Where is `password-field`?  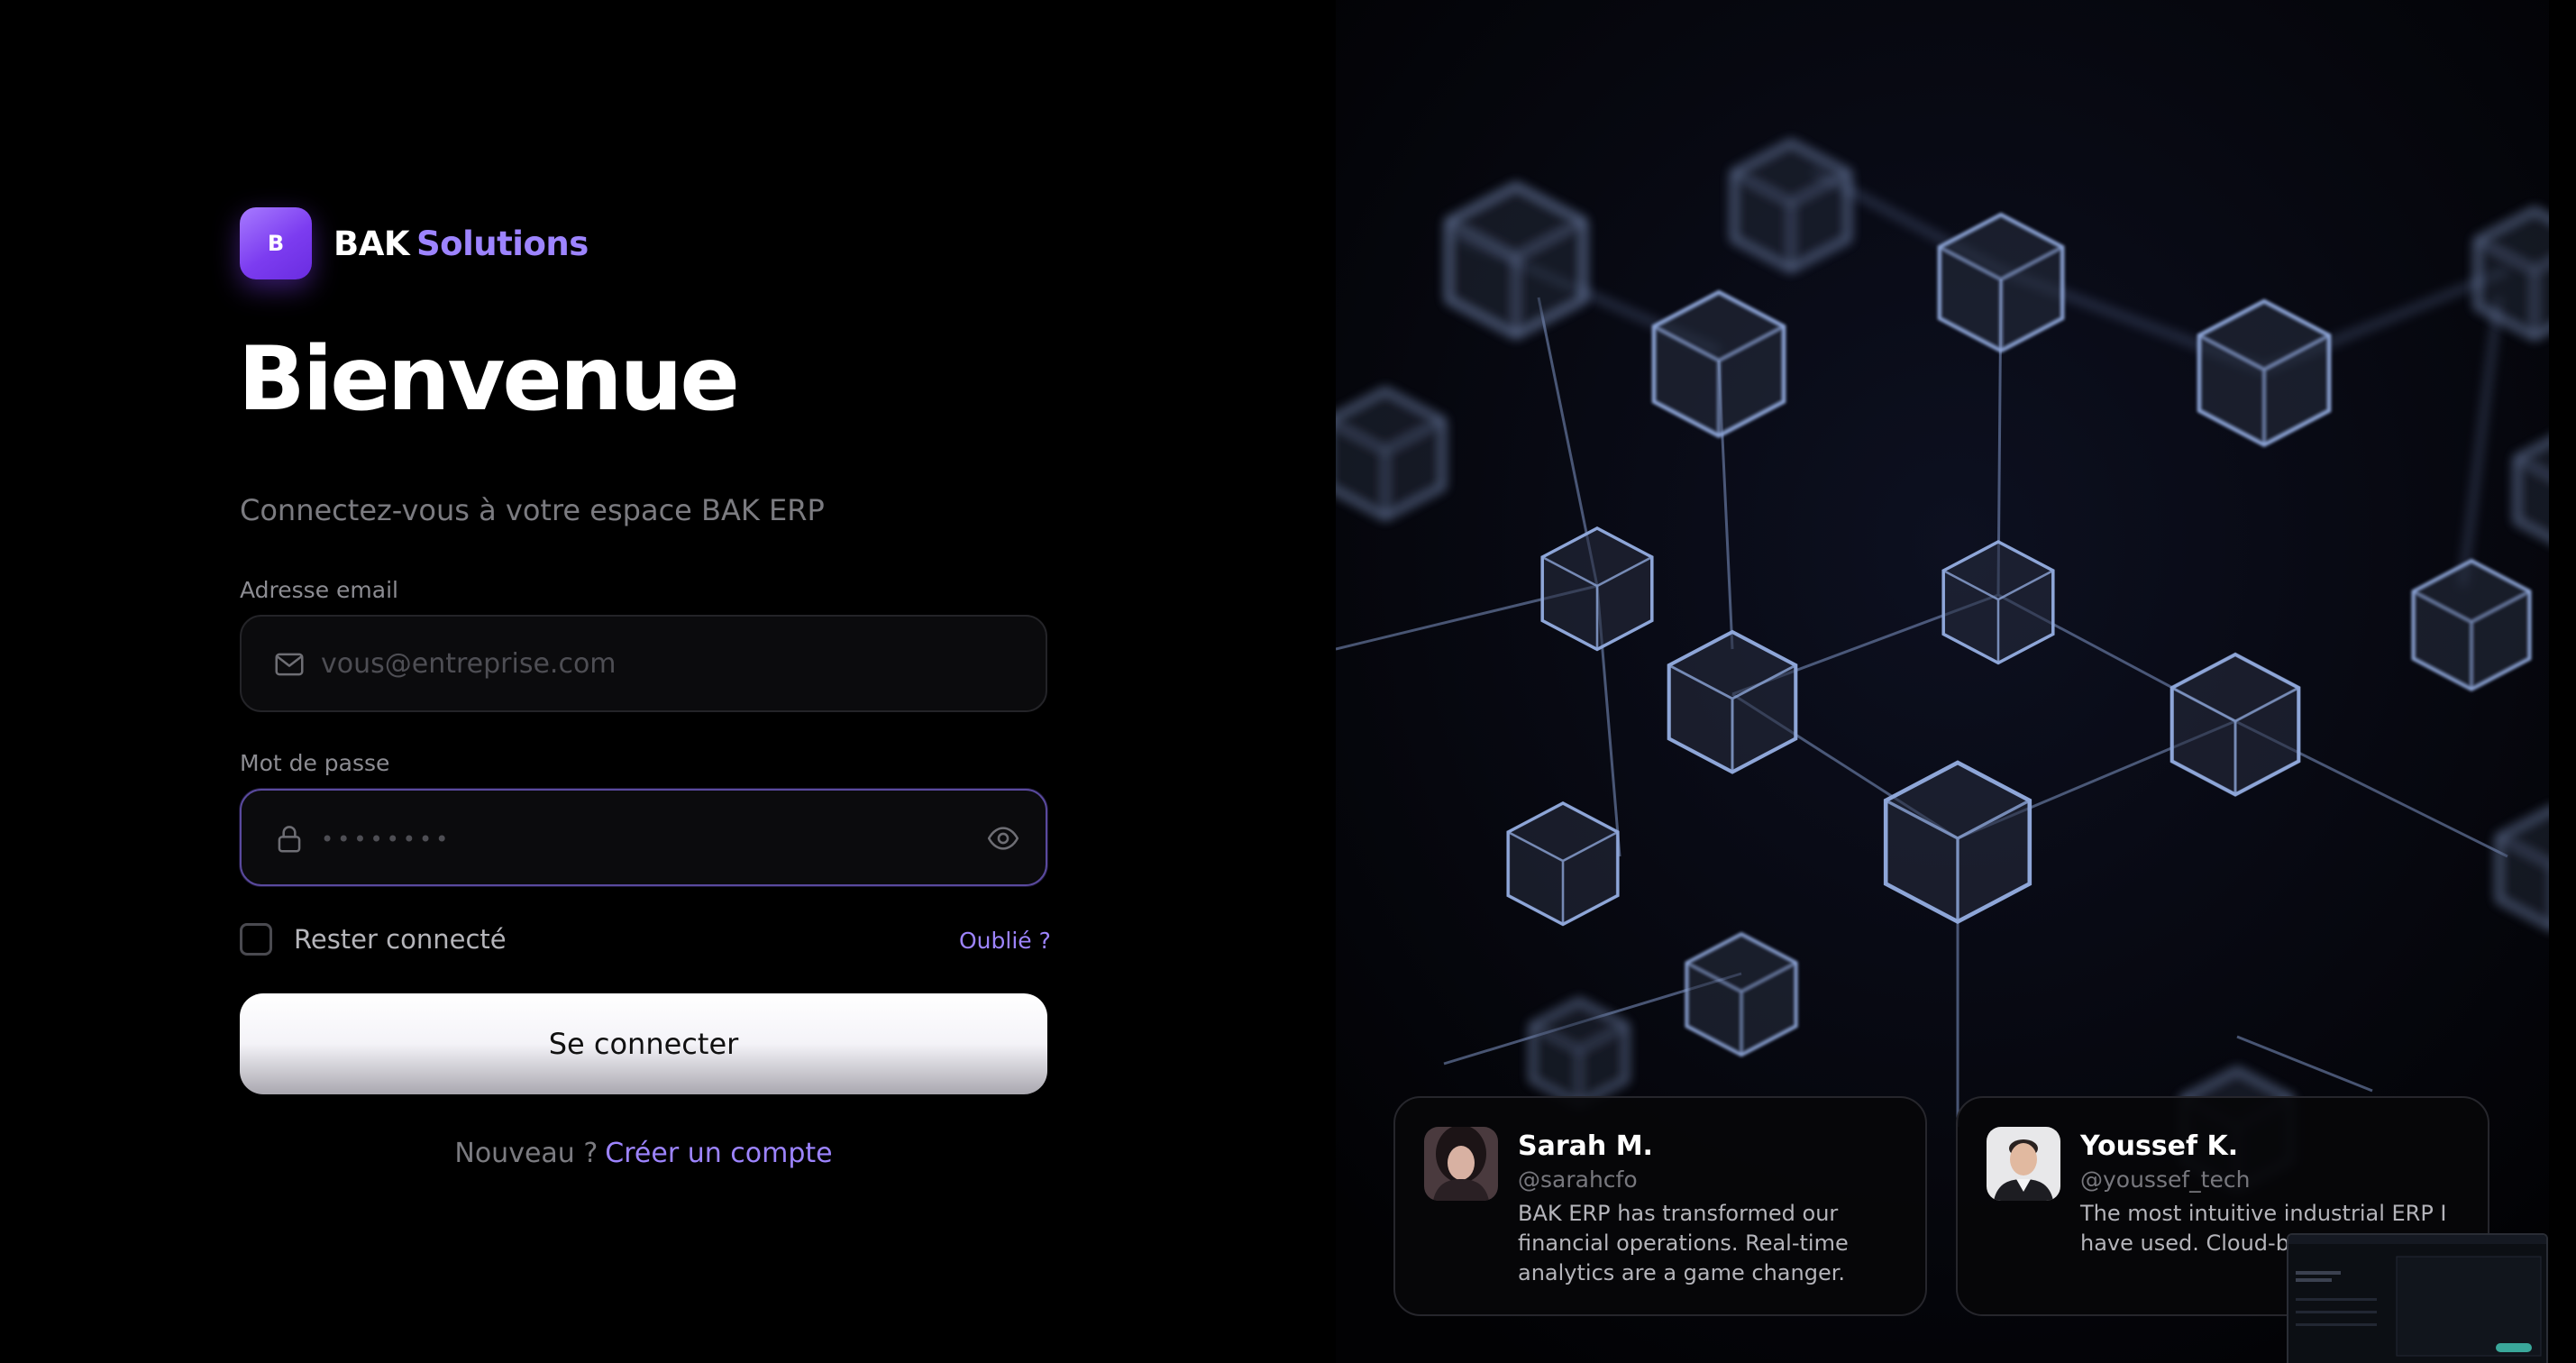
password-field is located at coordinates (643, 838).